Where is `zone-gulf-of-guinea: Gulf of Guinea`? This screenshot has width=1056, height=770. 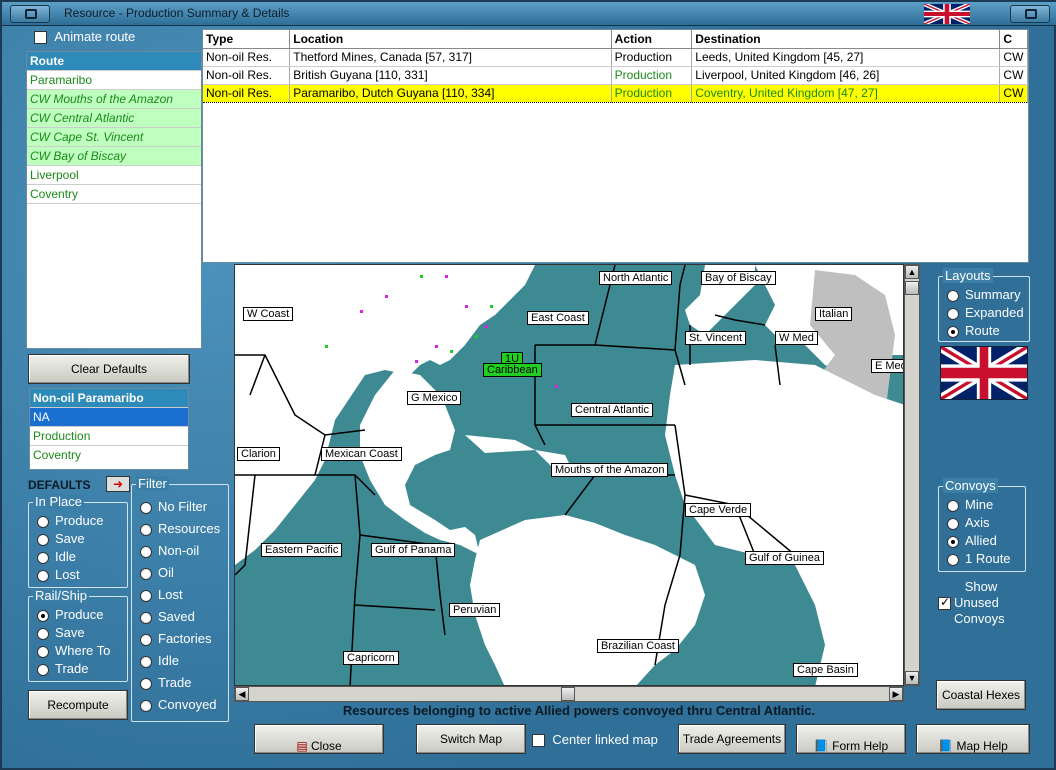 zone-gulf-of-guinea: Gulf of Guinea is located at coordinates (784, 558).